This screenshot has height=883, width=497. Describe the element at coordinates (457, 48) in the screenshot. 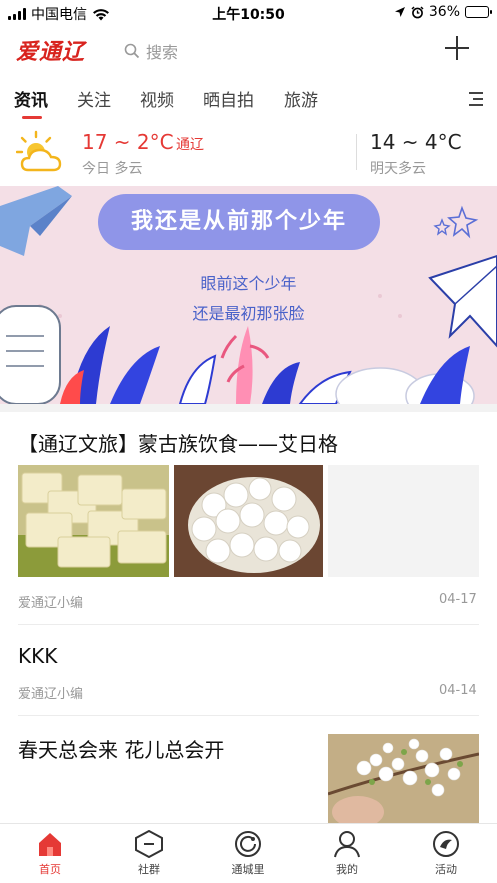

I see `add-button` at that location.